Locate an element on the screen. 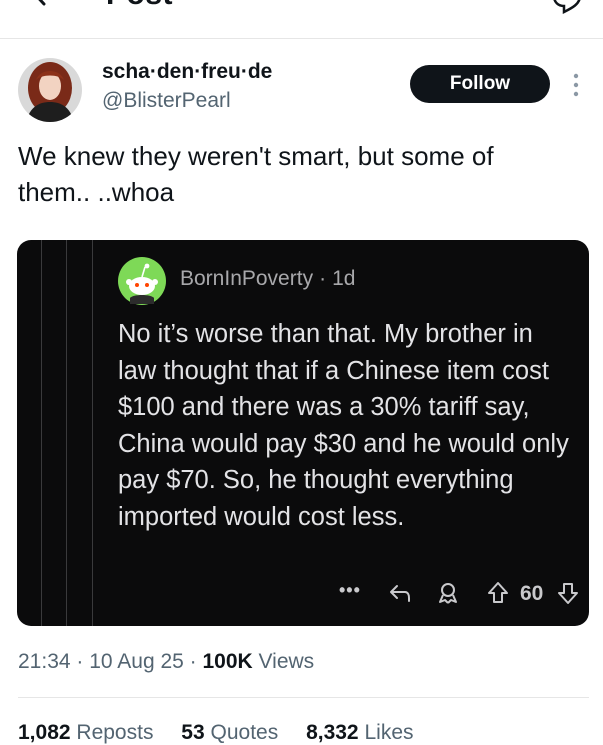 Image resolution: width=603 pixels, height=745 pixels. reposts-count: 1,082 is located at coordinates (44, 732).